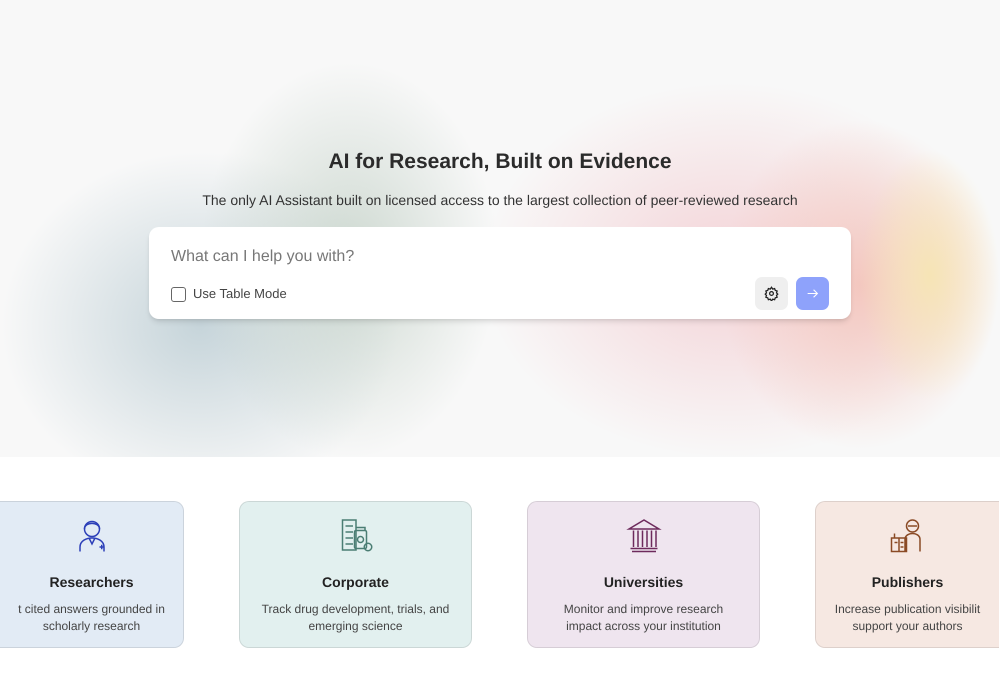 The height and width of the screenshot is (700, 1000). What do you see at coordinates (500, 162) in the screenshot?
I see `hero-title: AI for Research, Built on Evidence` at bounding box center [500, 162].